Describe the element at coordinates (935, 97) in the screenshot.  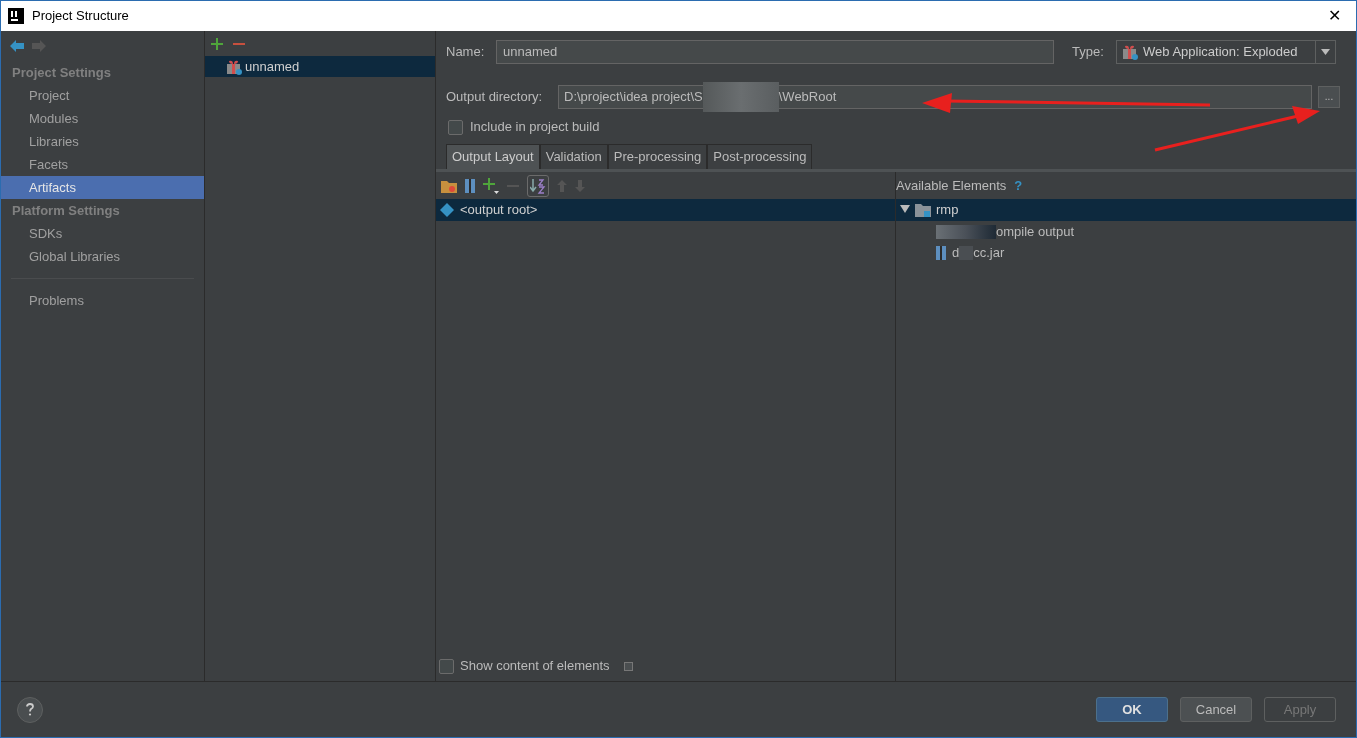
I see `output-directory-field: D:\project\idea project\S \WebRoot` at that location.